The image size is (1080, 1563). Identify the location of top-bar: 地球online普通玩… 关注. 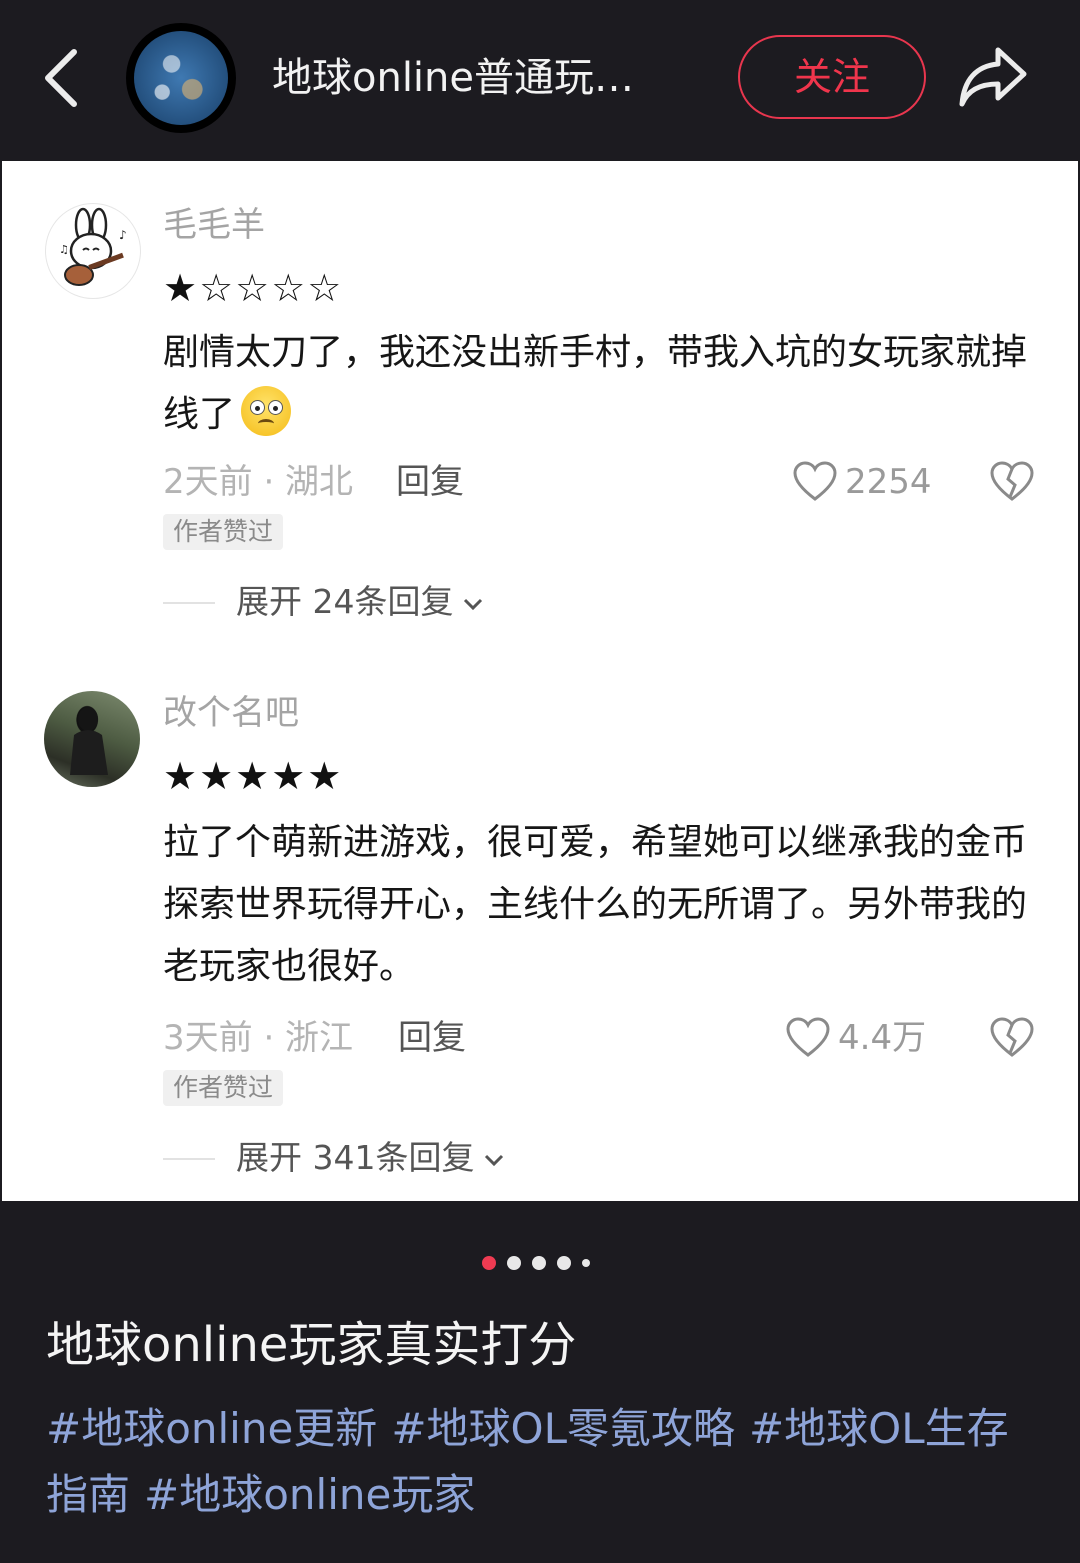
(540, 80).